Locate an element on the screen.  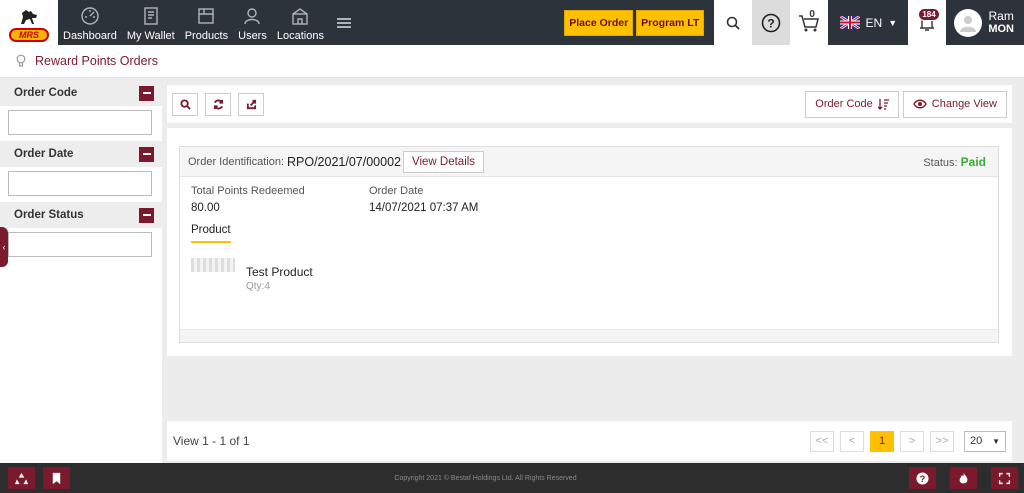
sort-order-code-button: Order Code is located at coordinates (852, 104).